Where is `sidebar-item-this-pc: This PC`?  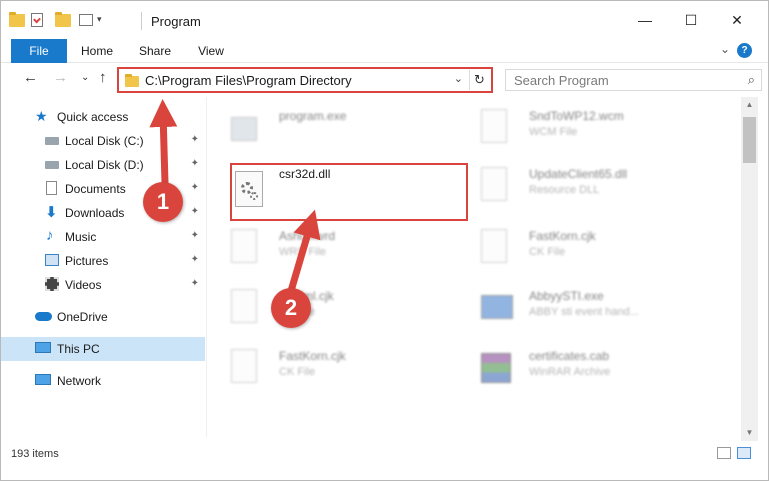 sidebar-item-this-pc: This PC is located at coordinates (103, 349).